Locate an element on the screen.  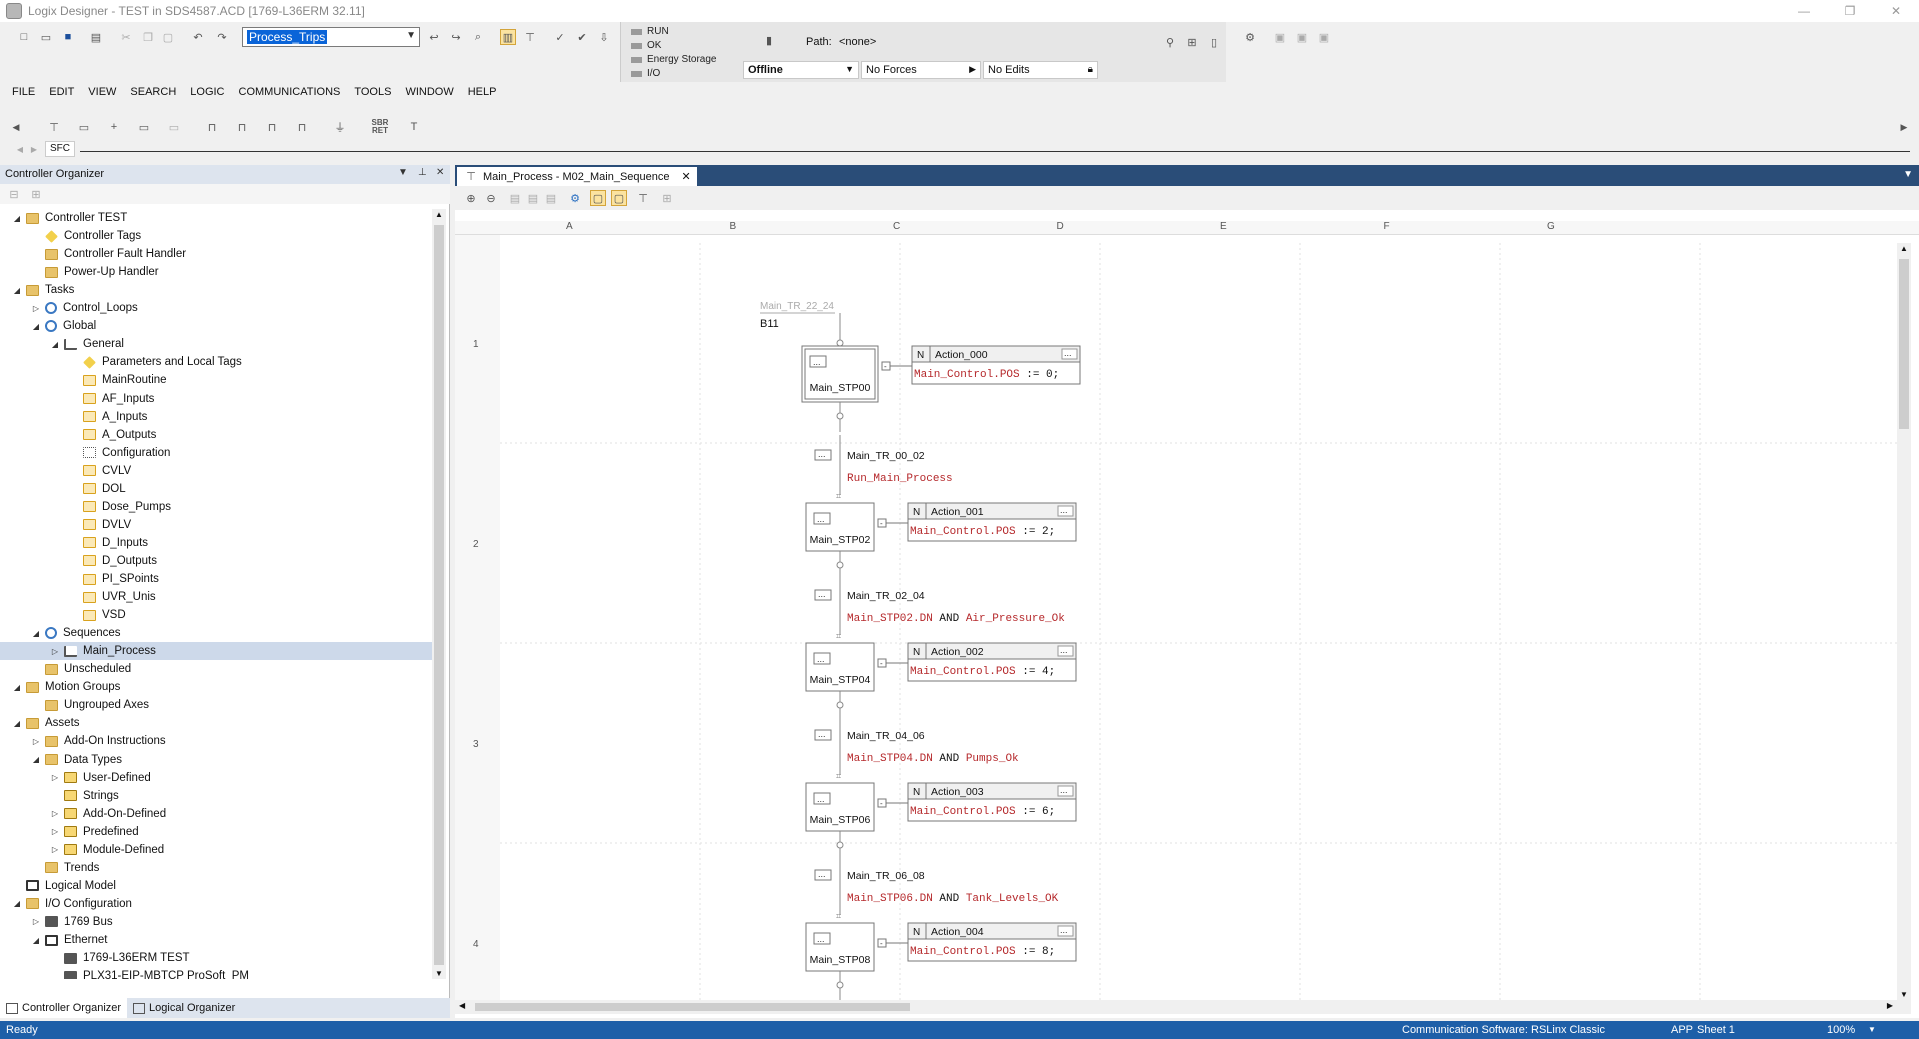
tree-node: ▷ User-Defined is located at coordinates (216, 778).